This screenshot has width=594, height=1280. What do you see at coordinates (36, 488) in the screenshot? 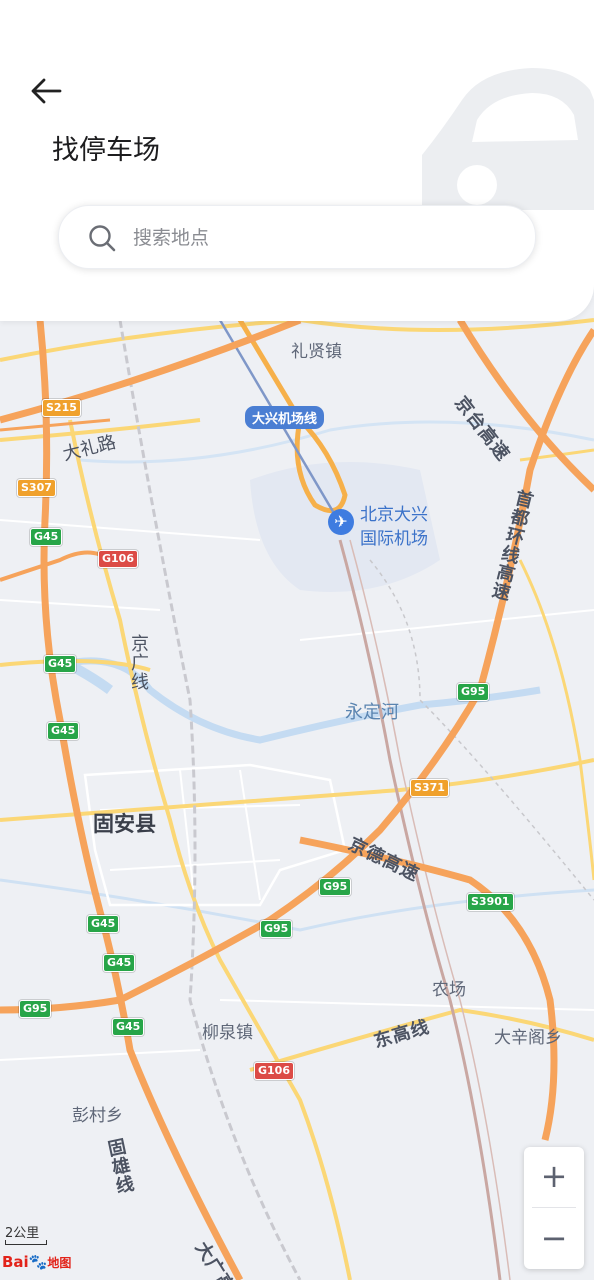
I see `route-shield-s307: S307` at bounding box center [36, 488].